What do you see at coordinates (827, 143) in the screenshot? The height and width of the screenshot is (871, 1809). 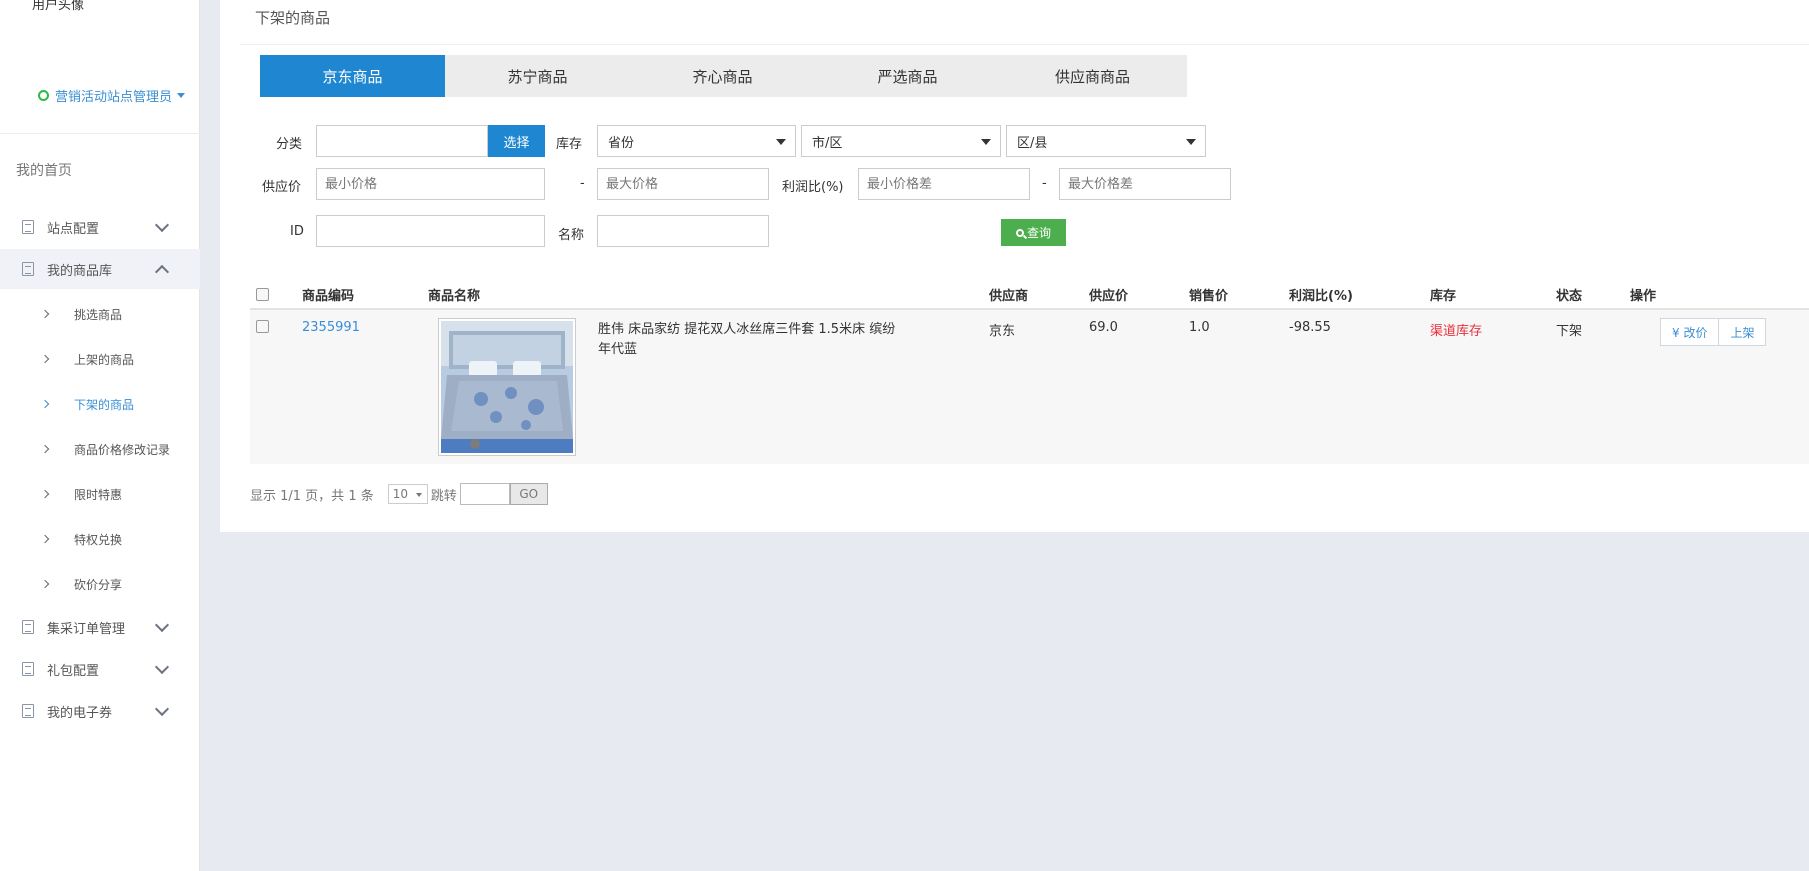 I see `city-value: 市/区` at bounding box center [827, 143].